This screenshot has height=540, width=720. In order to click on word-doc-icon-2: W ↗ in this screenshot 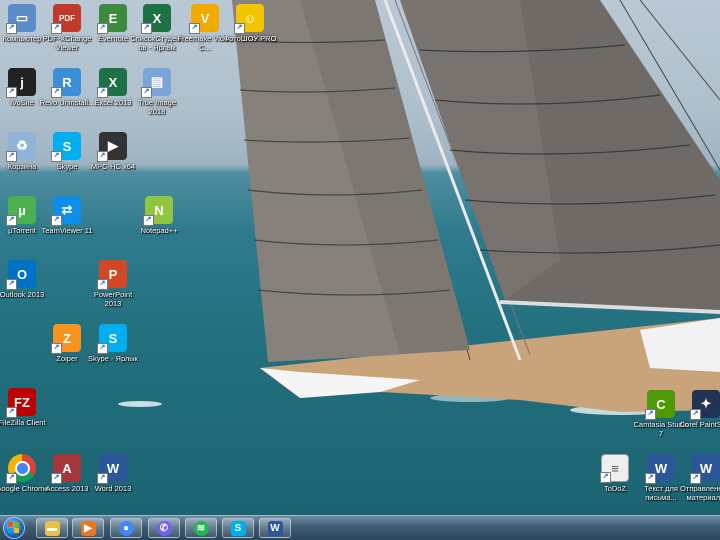, I will do `click(705, 469)`.